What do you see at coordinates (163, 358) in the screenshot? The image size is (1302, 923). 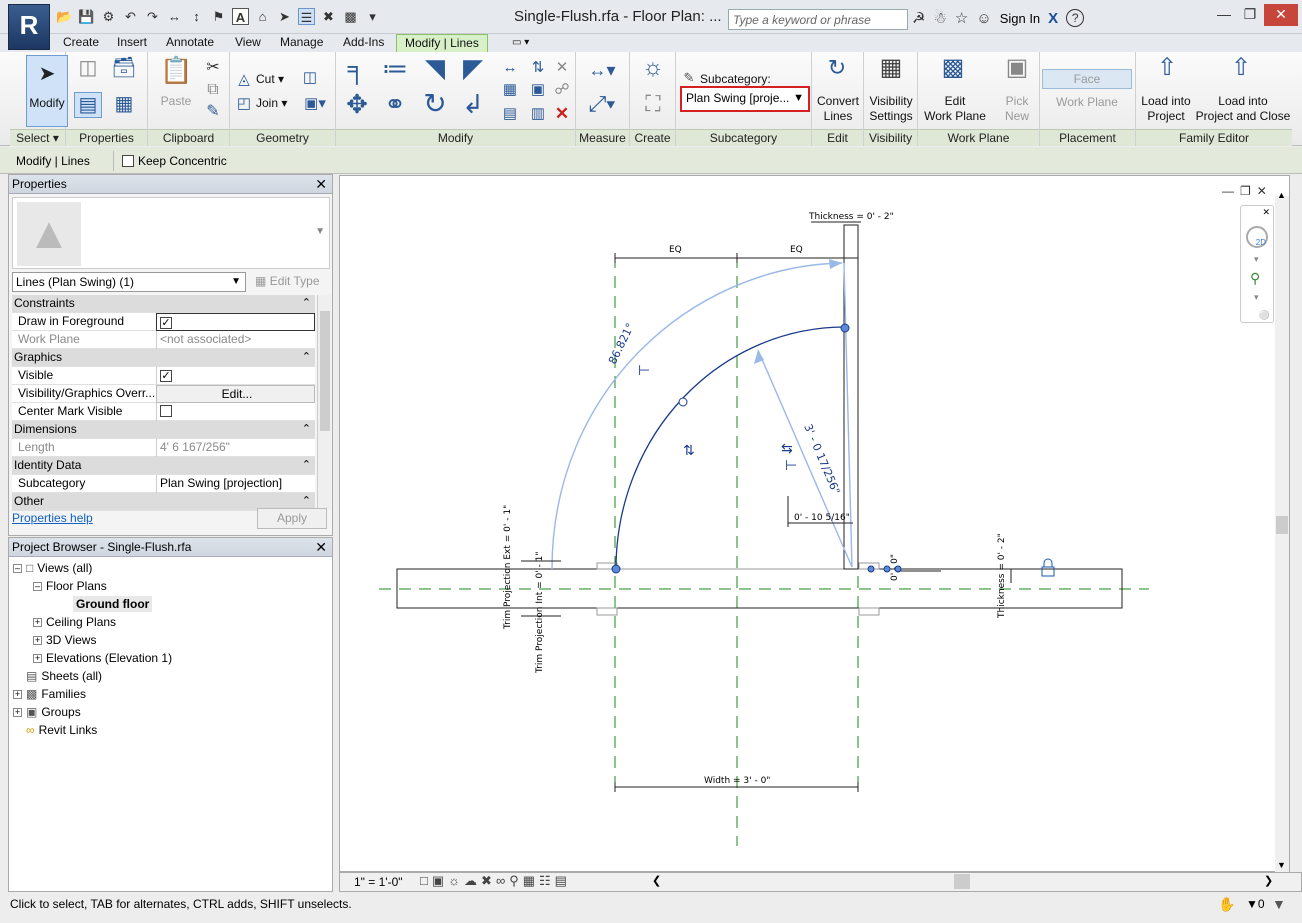 I see `group-graphics: Graphics ⌃` at bounding box center [163, 358].